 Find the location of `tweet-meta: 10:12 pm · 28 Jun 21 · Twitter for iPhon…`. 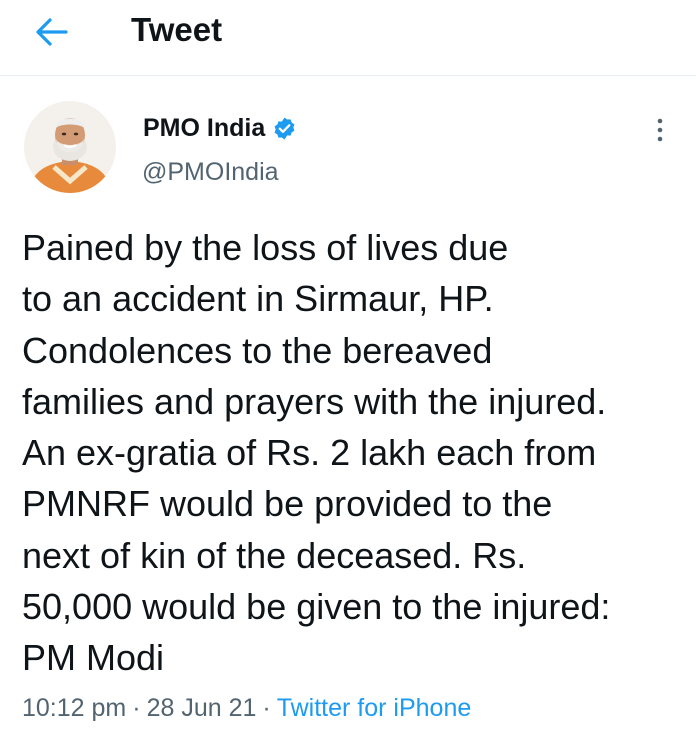

tweet-meta: 10:12 pm · 28 Jun 21 · Twitter for iPhon… is located at coordinates (246, 708).